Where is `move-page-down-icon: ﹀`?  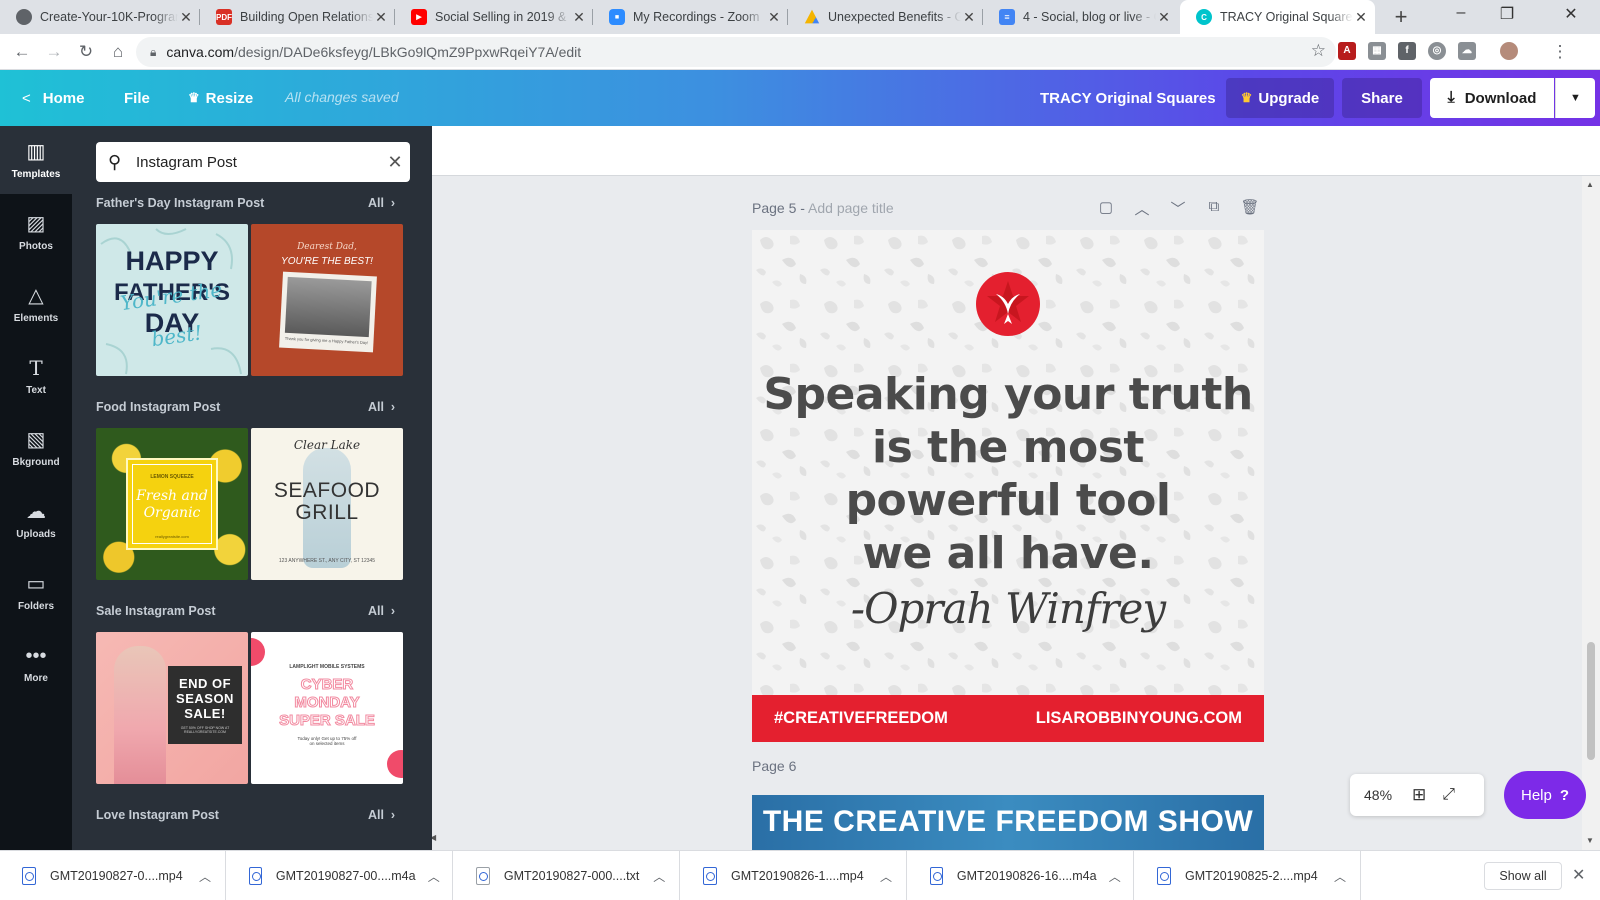 move-page-down-icon: ﹀ is located at coordinates (1178, 208).